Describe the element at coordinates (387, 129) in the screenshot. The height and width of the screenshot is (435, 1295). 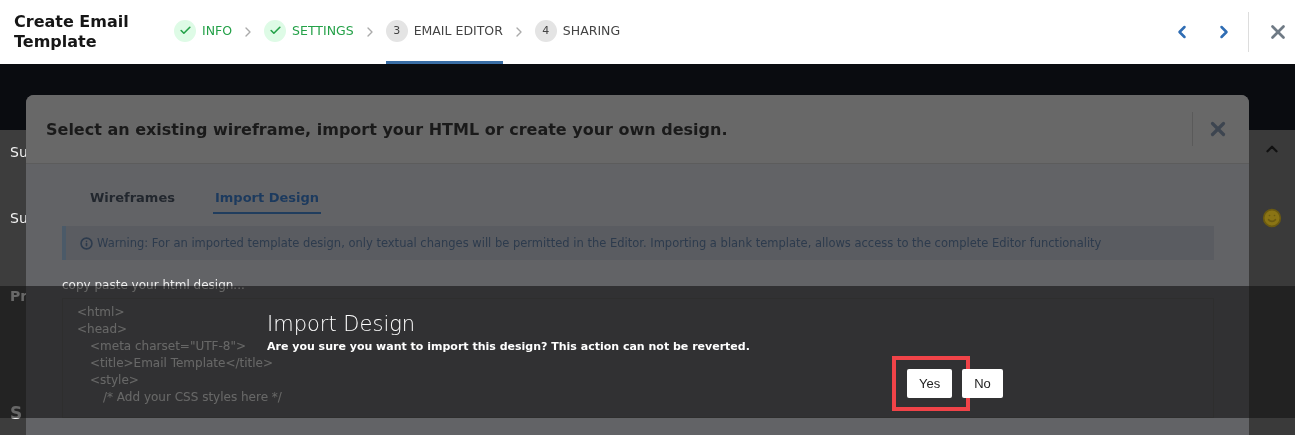
I see `modal-title: Select an existing wireframe, import your HTML or create your own design.` at that location.